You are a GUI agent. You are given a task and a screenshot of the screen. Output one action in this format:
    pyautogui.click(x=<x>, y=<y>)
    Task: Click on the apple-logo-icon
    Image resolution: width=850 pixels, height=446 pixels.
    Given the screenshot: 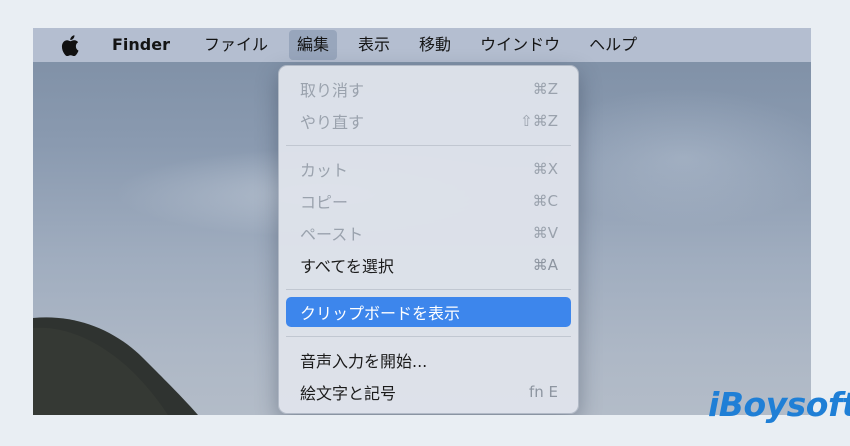 What is the action you would take?
    pyautogui.click(x=70, y=45)
    